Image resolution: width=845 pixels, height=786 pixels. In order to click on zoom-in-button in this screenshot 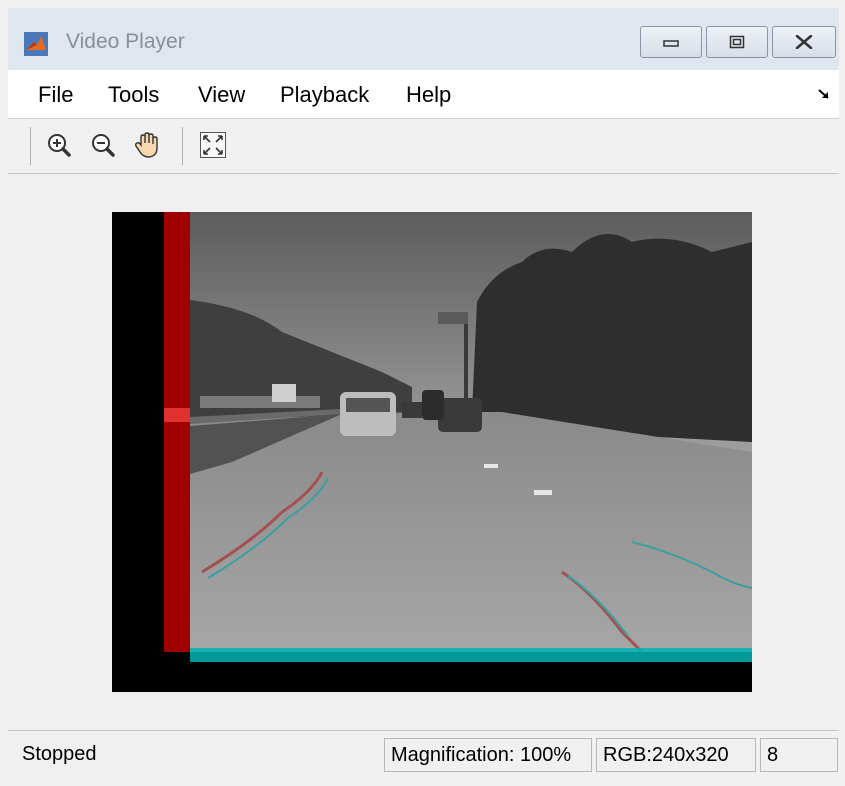, I will do `click(59, 145)`.